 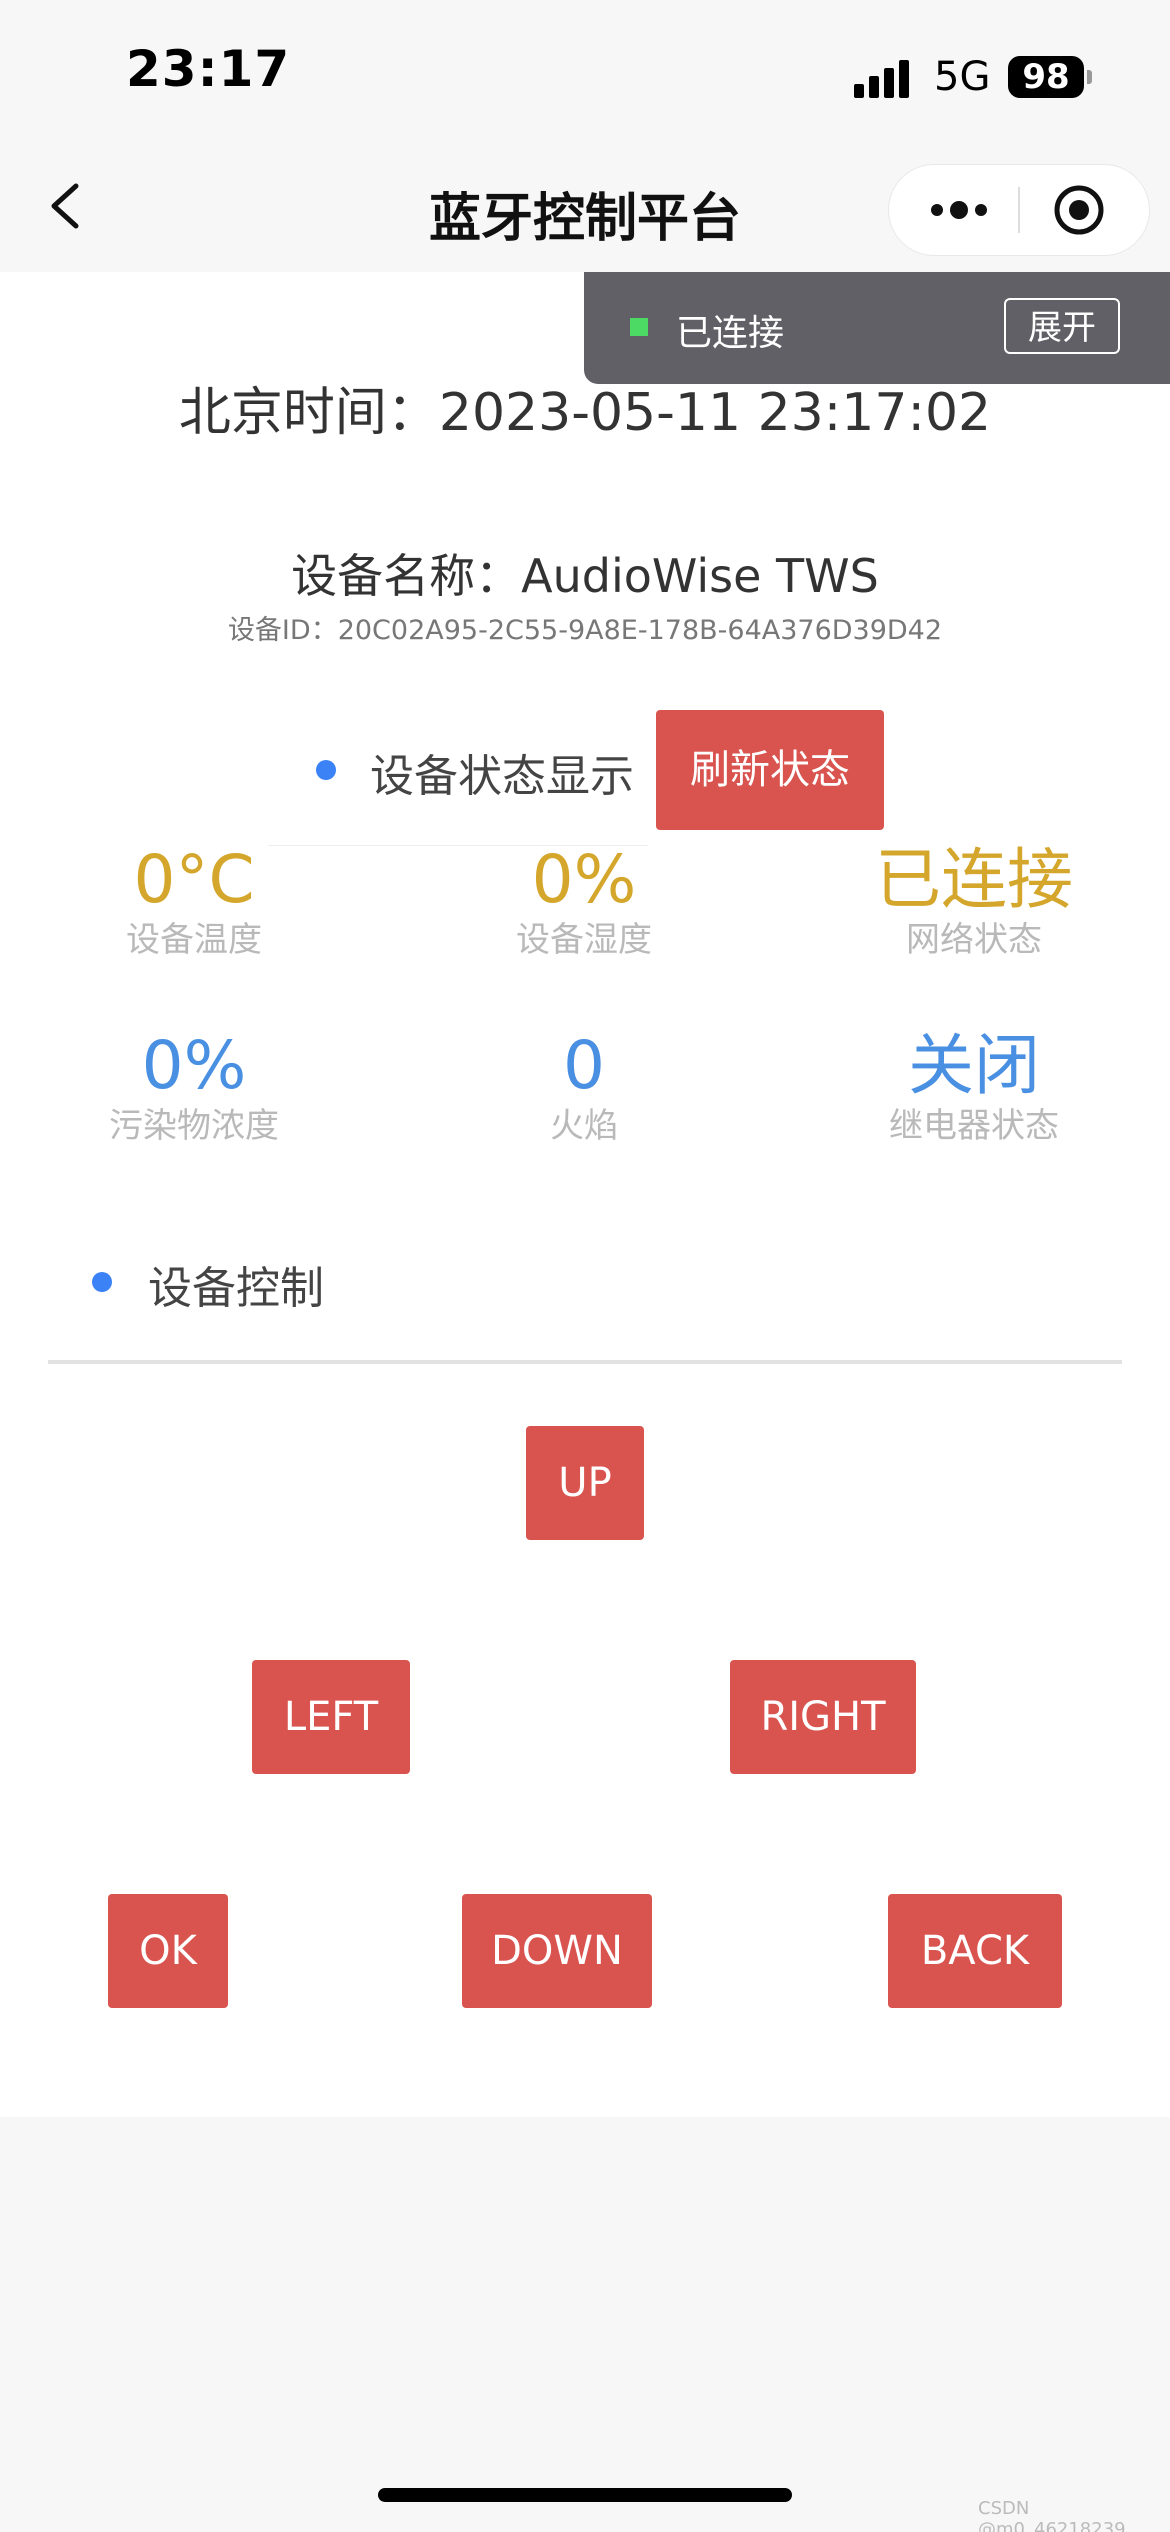 I want to click on metric-relay-status: 关闭 继电器状态, so click(x=974, y=1086).